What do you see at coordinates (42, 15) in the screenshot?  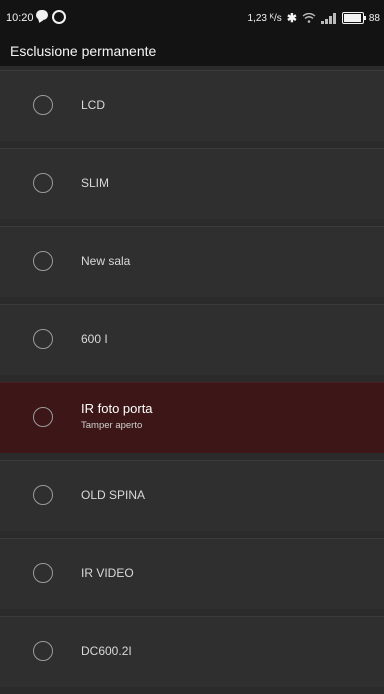 I see `chat-icon` at bounding box center [42, 15].